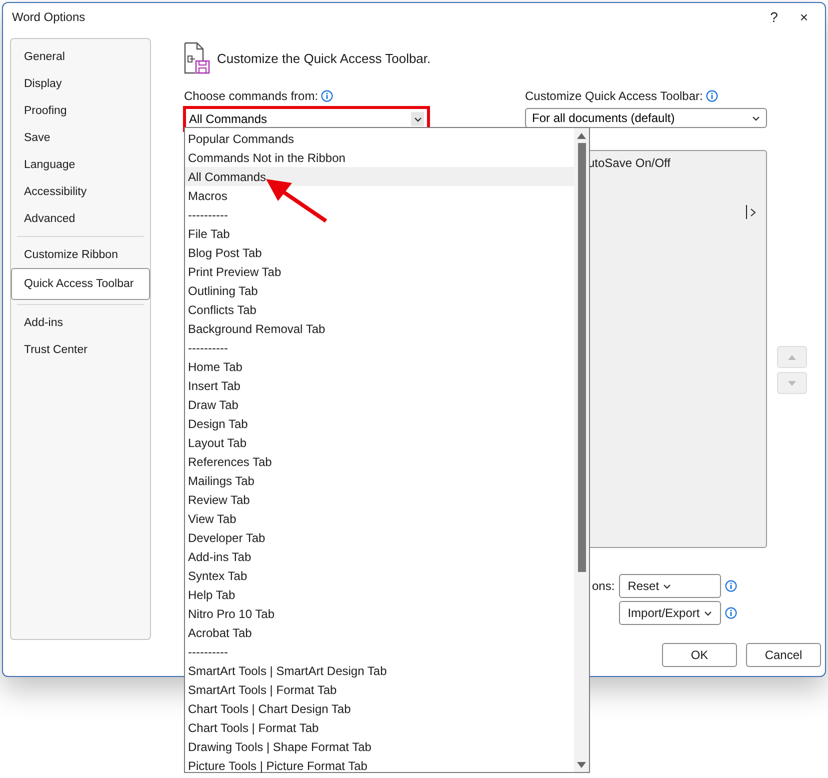  Describe the element at coordinates (753, 212) in the screenshot. I see `chevron-right-icon` at that location.